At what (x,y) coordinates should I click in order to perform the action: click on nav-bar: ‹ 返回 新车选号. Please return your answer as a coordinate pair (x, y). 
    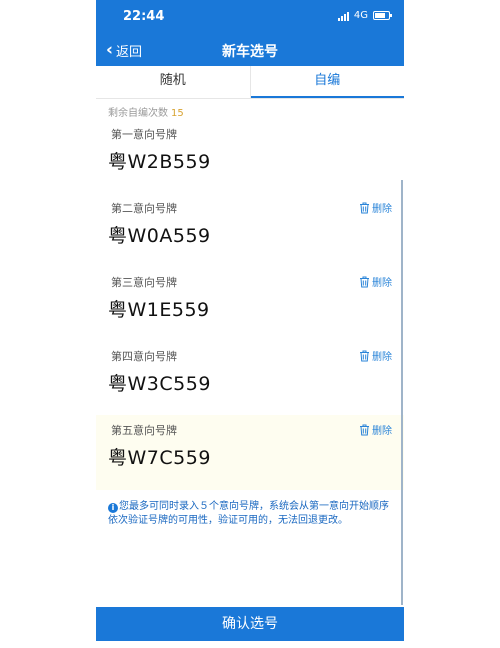
    Looking at the image, I should click on (250, 51).